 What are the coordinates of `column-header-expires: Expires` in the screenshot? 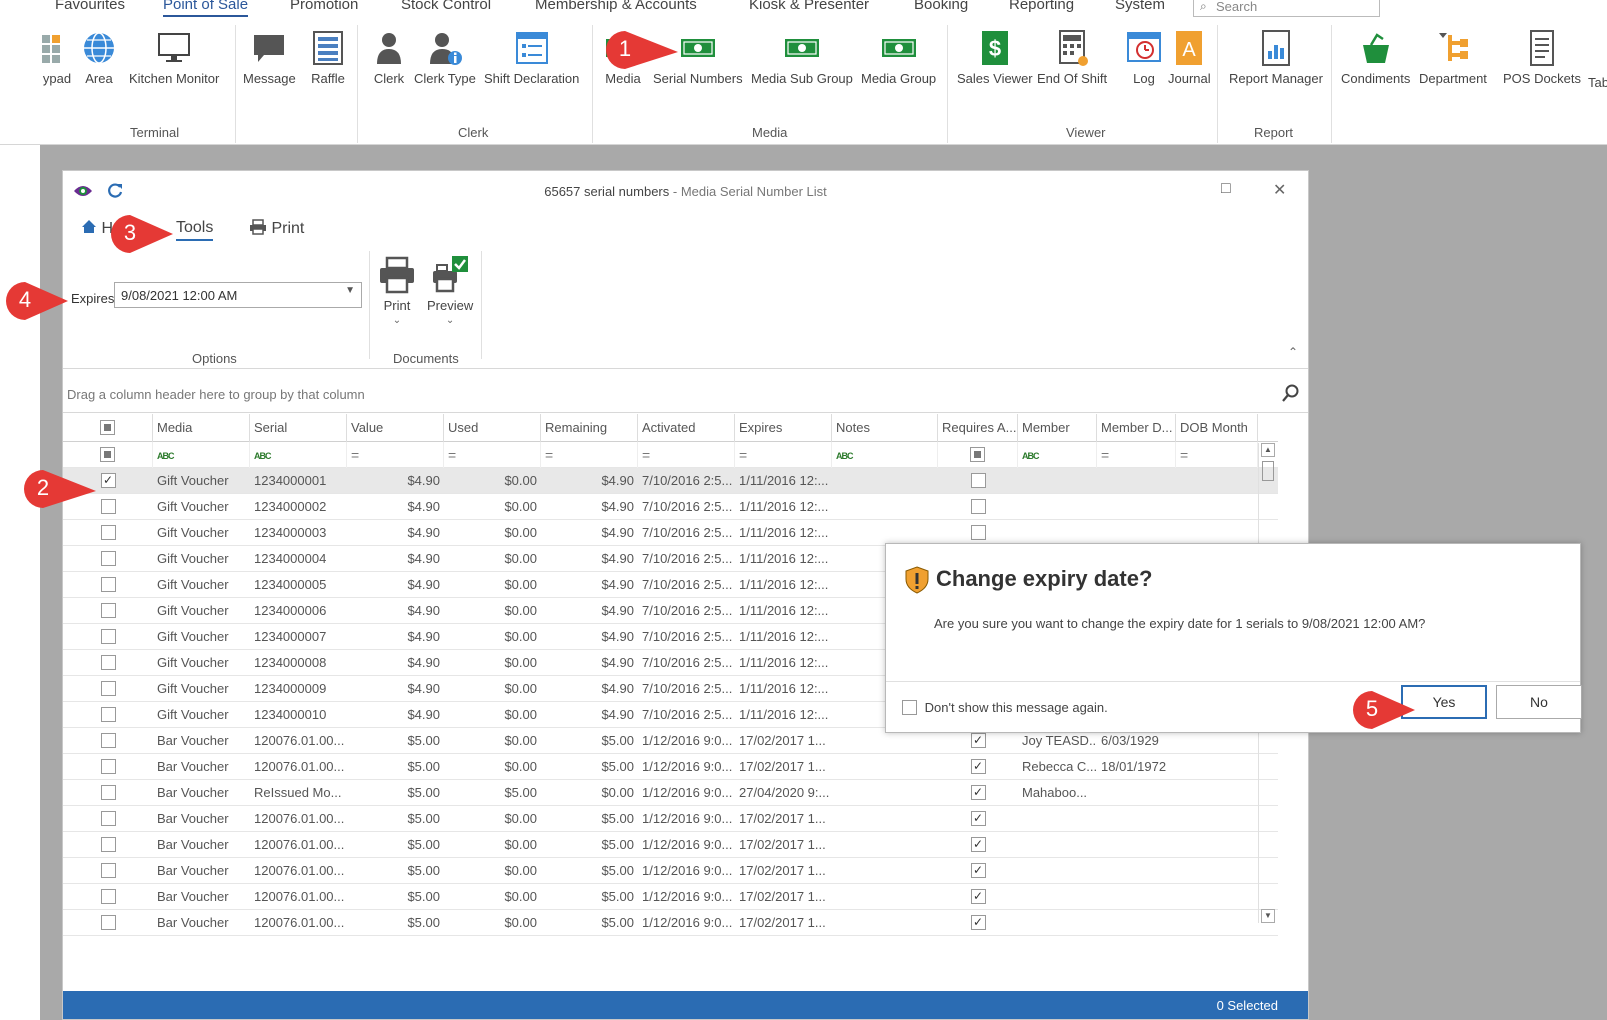 It's located at (783, 428).